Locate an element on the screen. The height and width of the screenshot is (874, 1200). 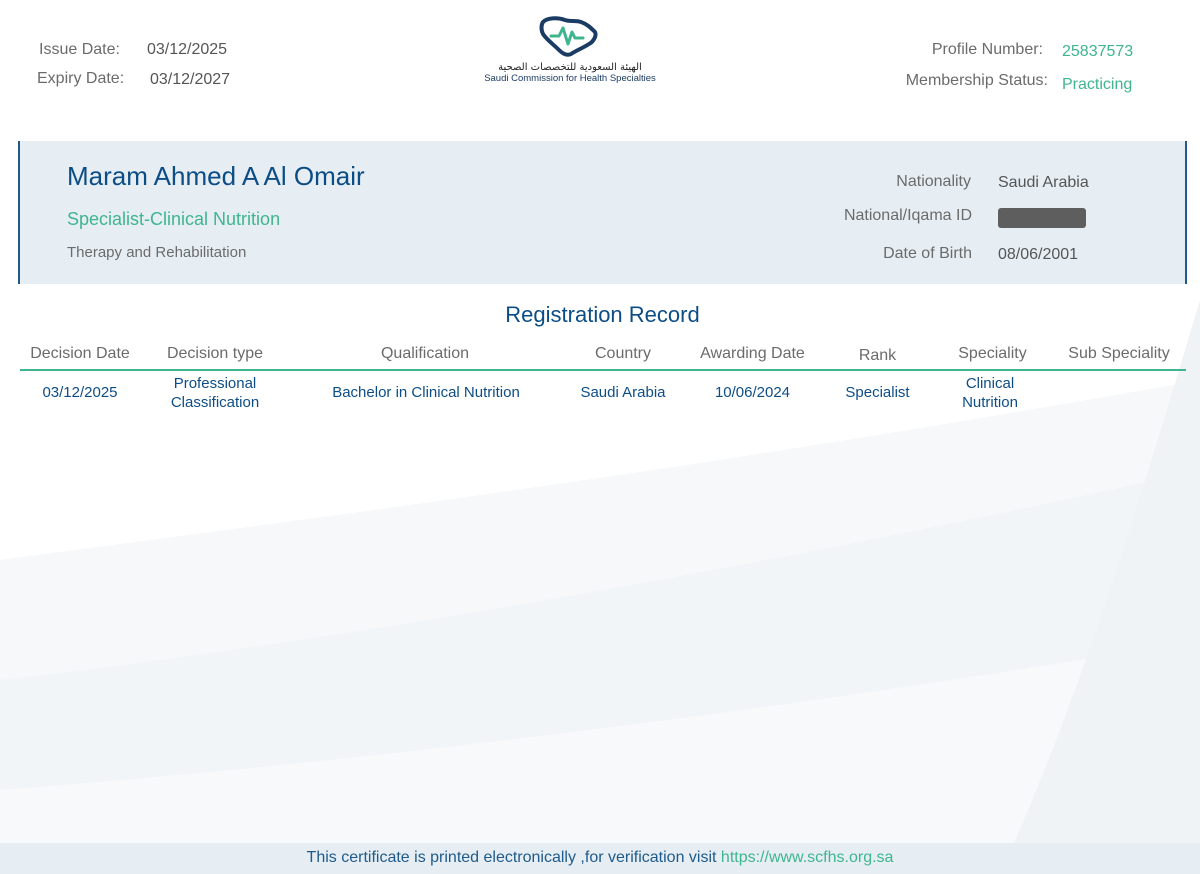
table-header-divider is located at coordinates (603, 370).